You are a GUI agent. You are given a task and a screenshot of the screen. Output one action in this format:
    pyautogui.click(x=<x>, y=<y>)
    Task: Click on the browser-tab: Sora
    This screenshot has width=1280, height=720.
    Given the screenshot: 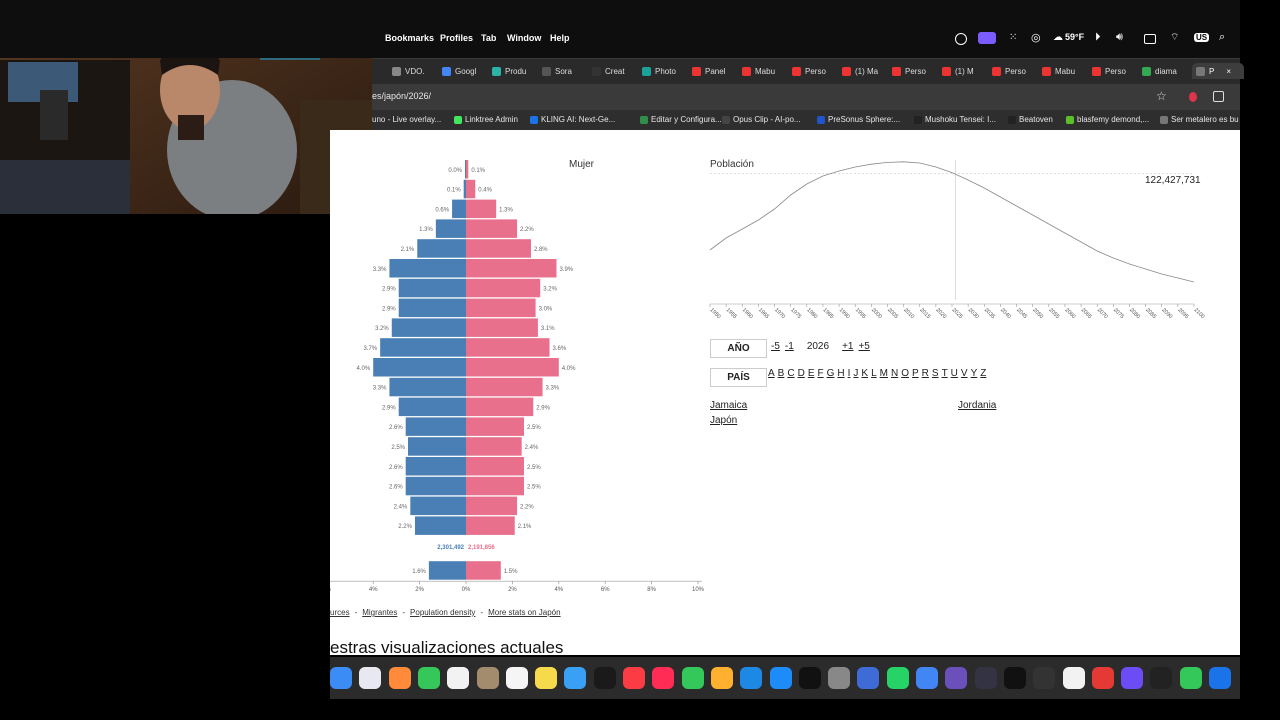 What is the action you would take?
    pyautogui.click(x=564, y=71)
    